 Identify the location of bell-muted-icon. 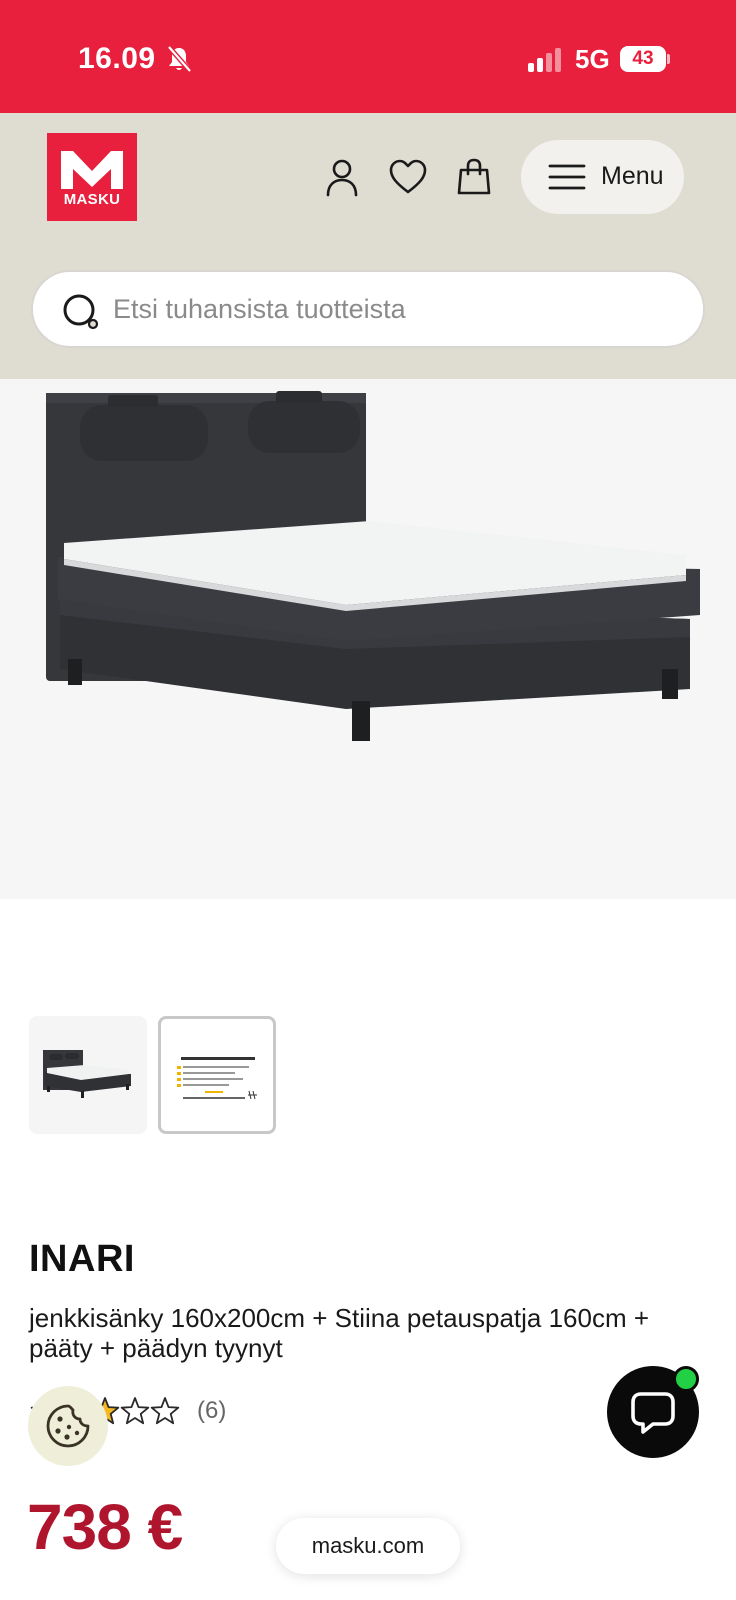
(179, 59).